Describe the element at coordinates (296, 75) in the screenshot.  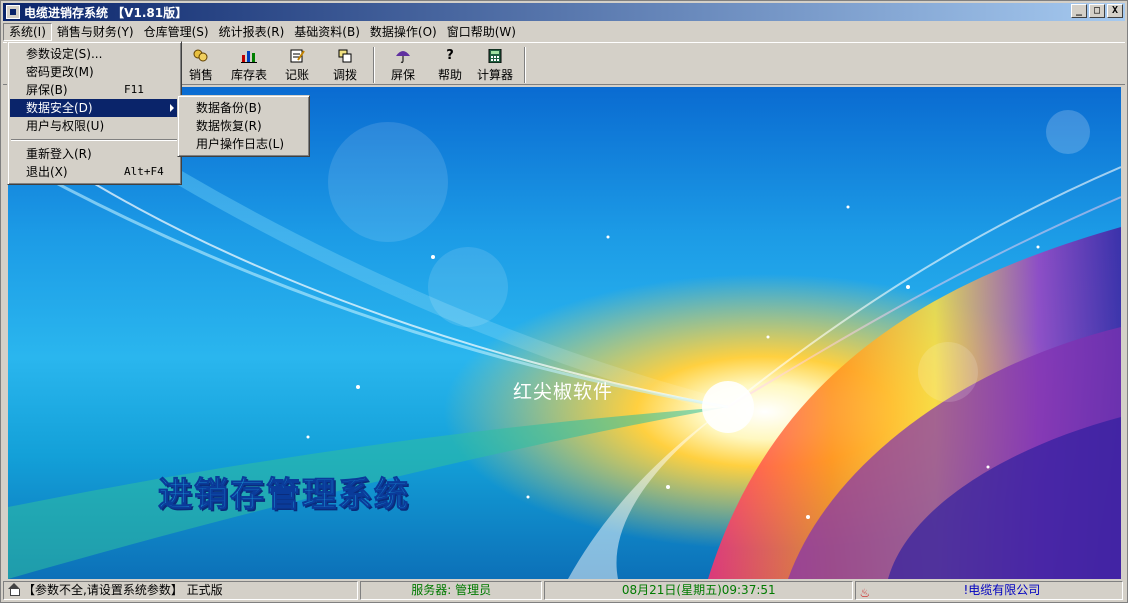
I see `toolbar-ledger-label: 记账` at that location.